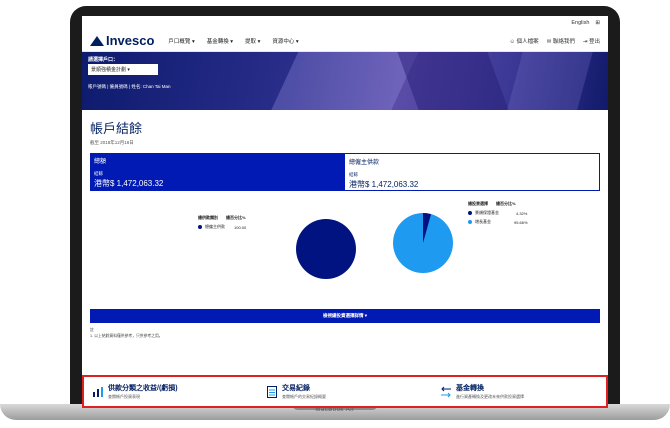 The width and height of the screenshot is (670, 428). I want to click on bar-chart-icon, so click(98, 391).